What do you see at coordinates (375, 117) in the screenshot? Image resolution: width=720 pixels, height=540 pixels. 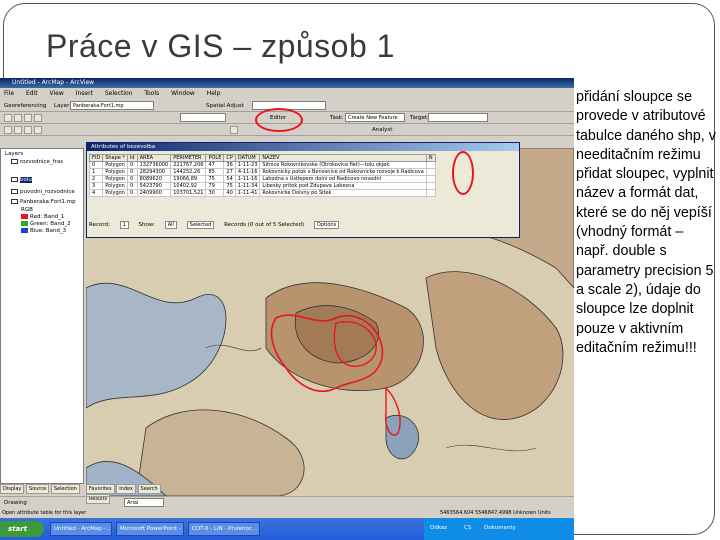 I see `task-select: Create New Feature` at bounding box center [375, 117].